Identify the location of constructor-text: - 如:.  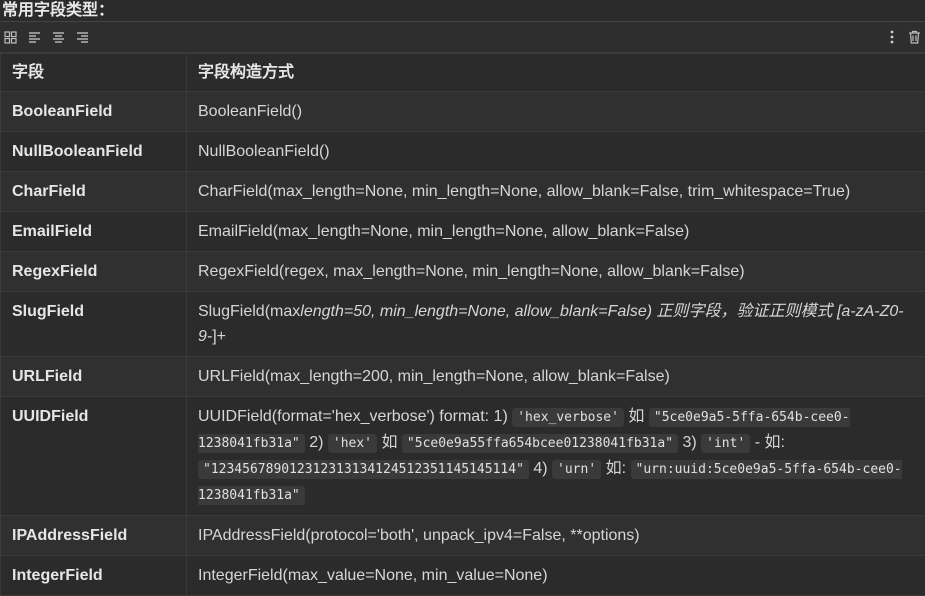
(767, 442).